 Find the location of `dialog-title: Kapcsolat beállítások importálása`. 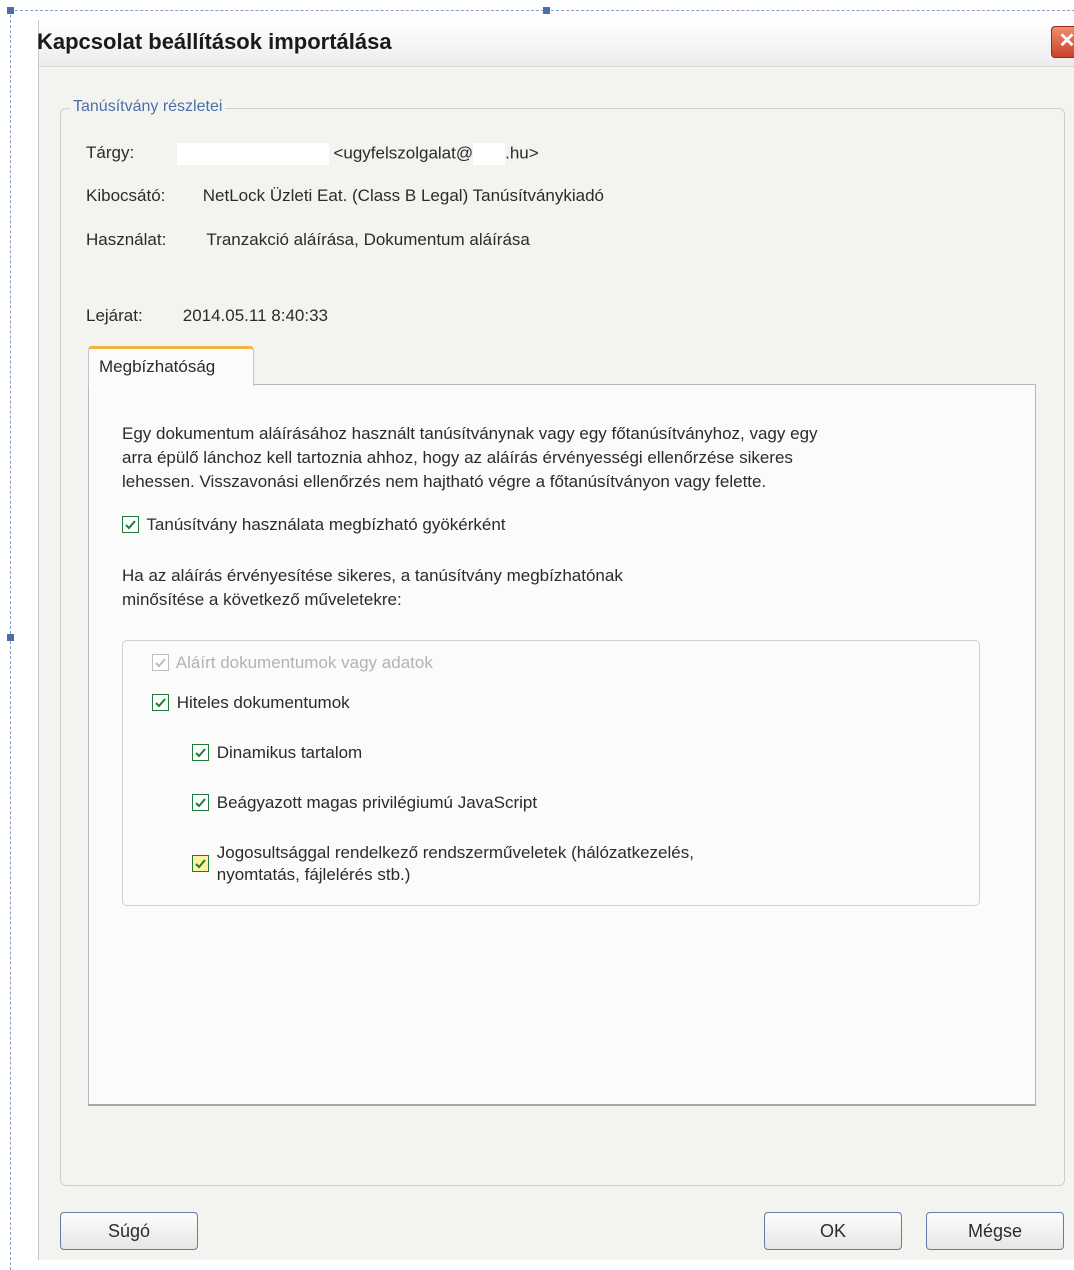

dialog-title: Kapcsolat beállítások importálása is located at coordinates (214, 41).